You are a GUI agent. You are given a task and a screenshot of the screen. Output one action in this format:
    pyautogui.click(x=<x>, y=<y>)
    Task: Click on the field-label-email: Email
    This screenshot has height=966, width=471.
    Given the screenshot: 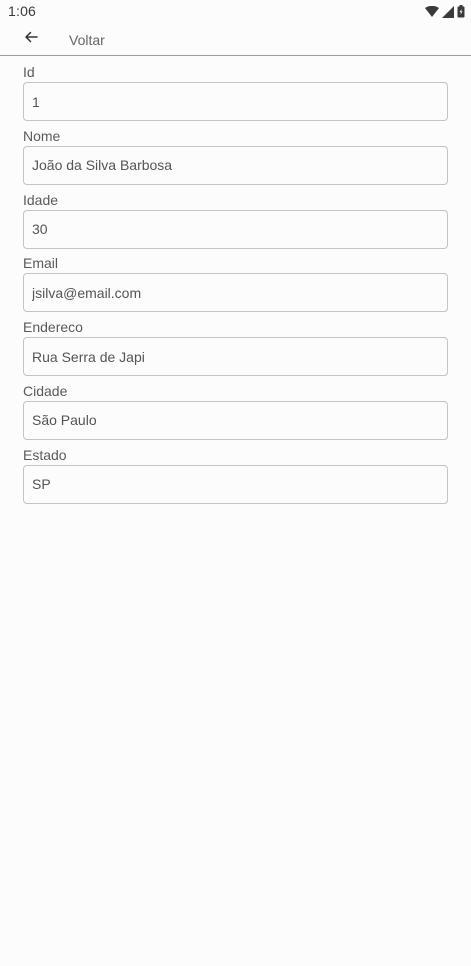 What is the action you would take?
    pyautogui.click(x=41, y=263)
    